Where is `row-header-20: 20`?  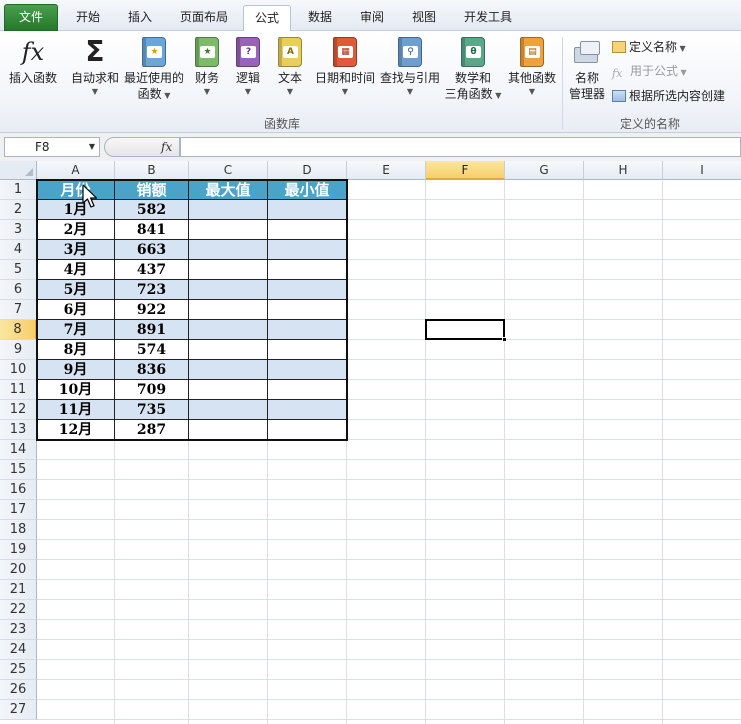 row-header-20: 20 is located at coordinates (18, 570).